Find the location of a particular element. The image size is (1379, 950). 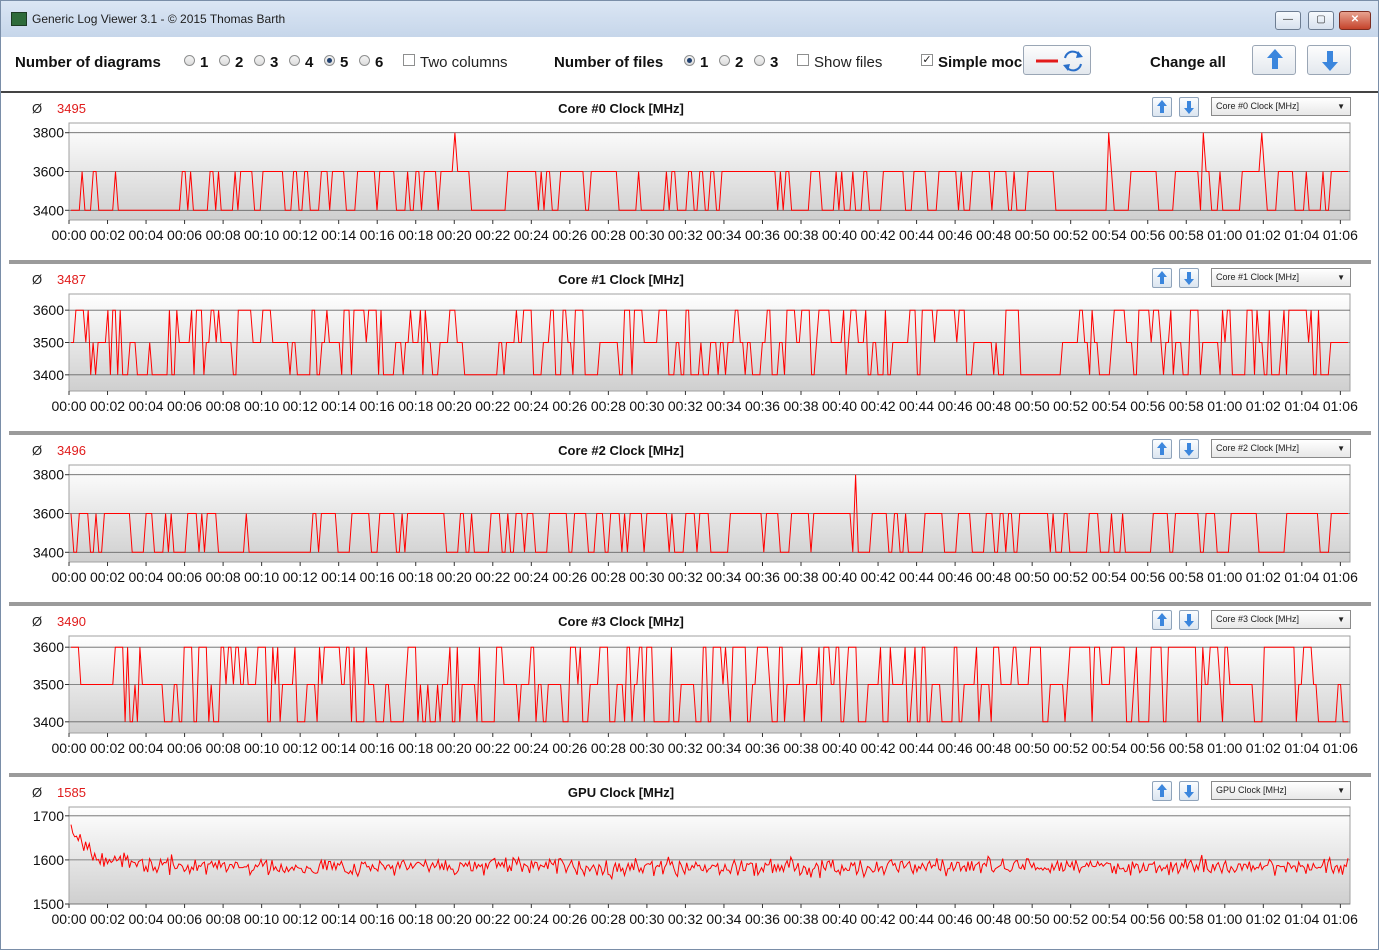

value-select: Core #2 Clock [MHz] ▼ is located at coordinates (1281, 448).